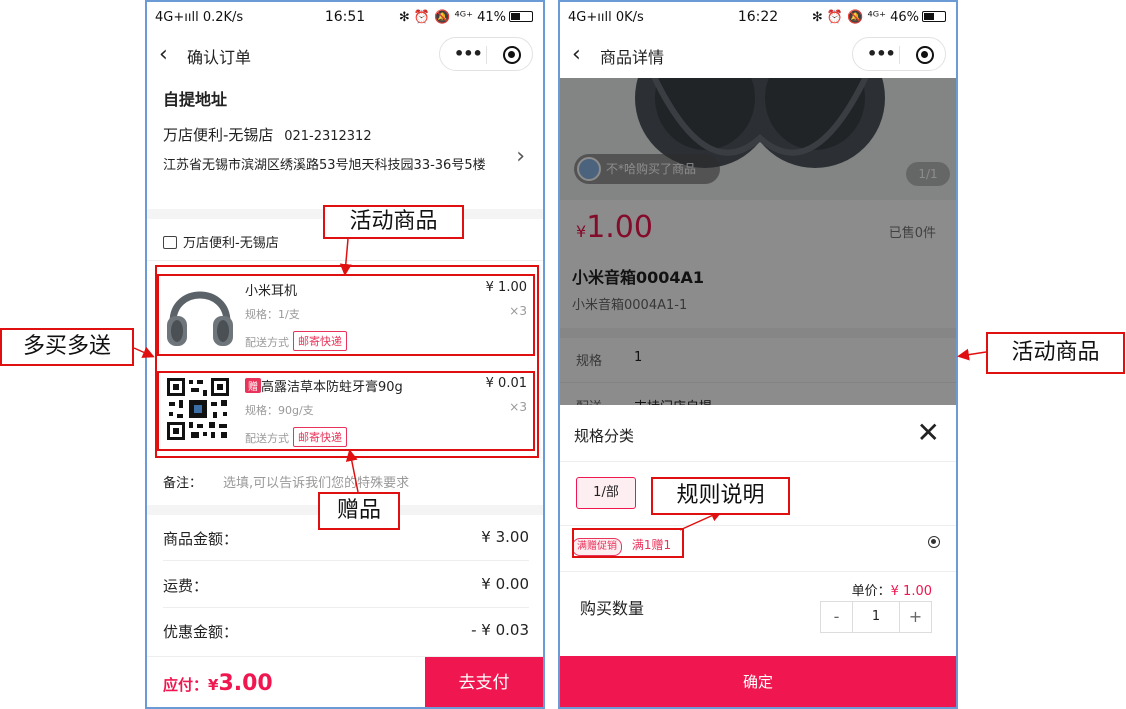 Image resolution: width=1126 pixels, height=709 pixels. I want to click on activity-product-callout-right: 活动商品, so click(1055, 353).